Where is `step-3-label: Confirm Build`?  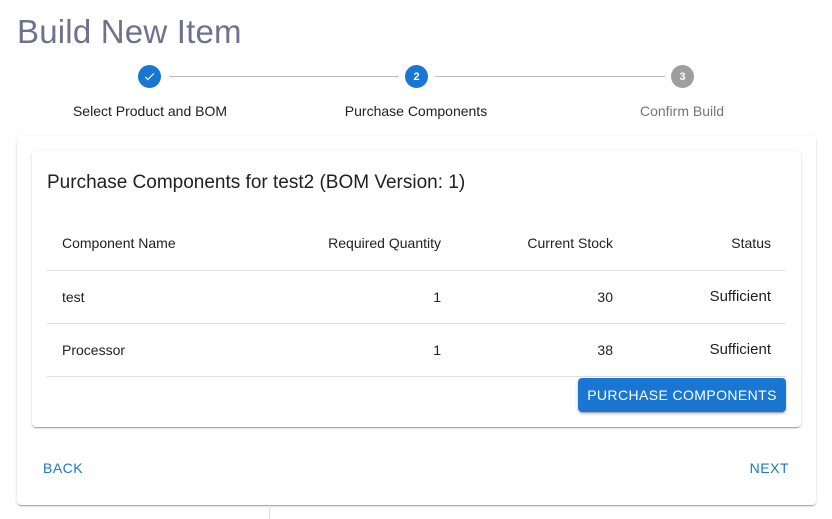
step-3-label: Confirm Build is located at coordinates (682, 111).